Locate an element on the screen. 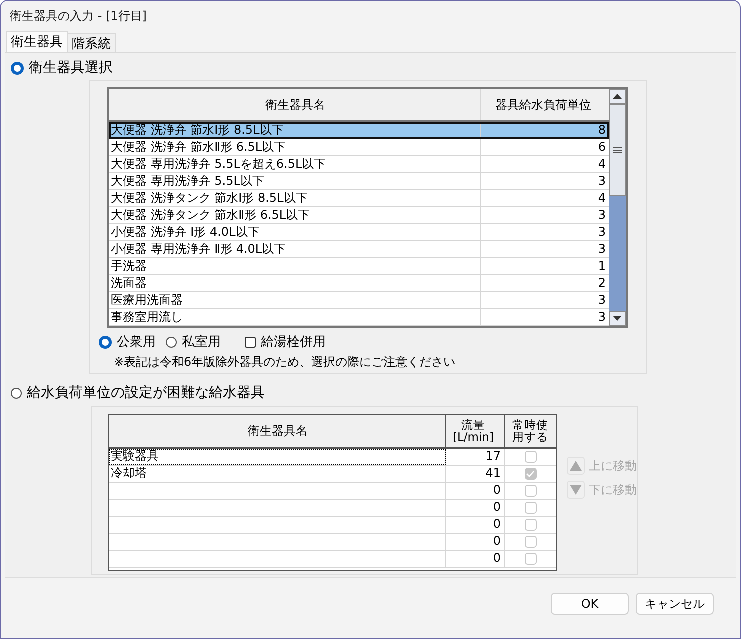 Image resolution: width=741 pixels, height=639 pixels. table-cell: 実験器具 is located at coordinates (277, 457).